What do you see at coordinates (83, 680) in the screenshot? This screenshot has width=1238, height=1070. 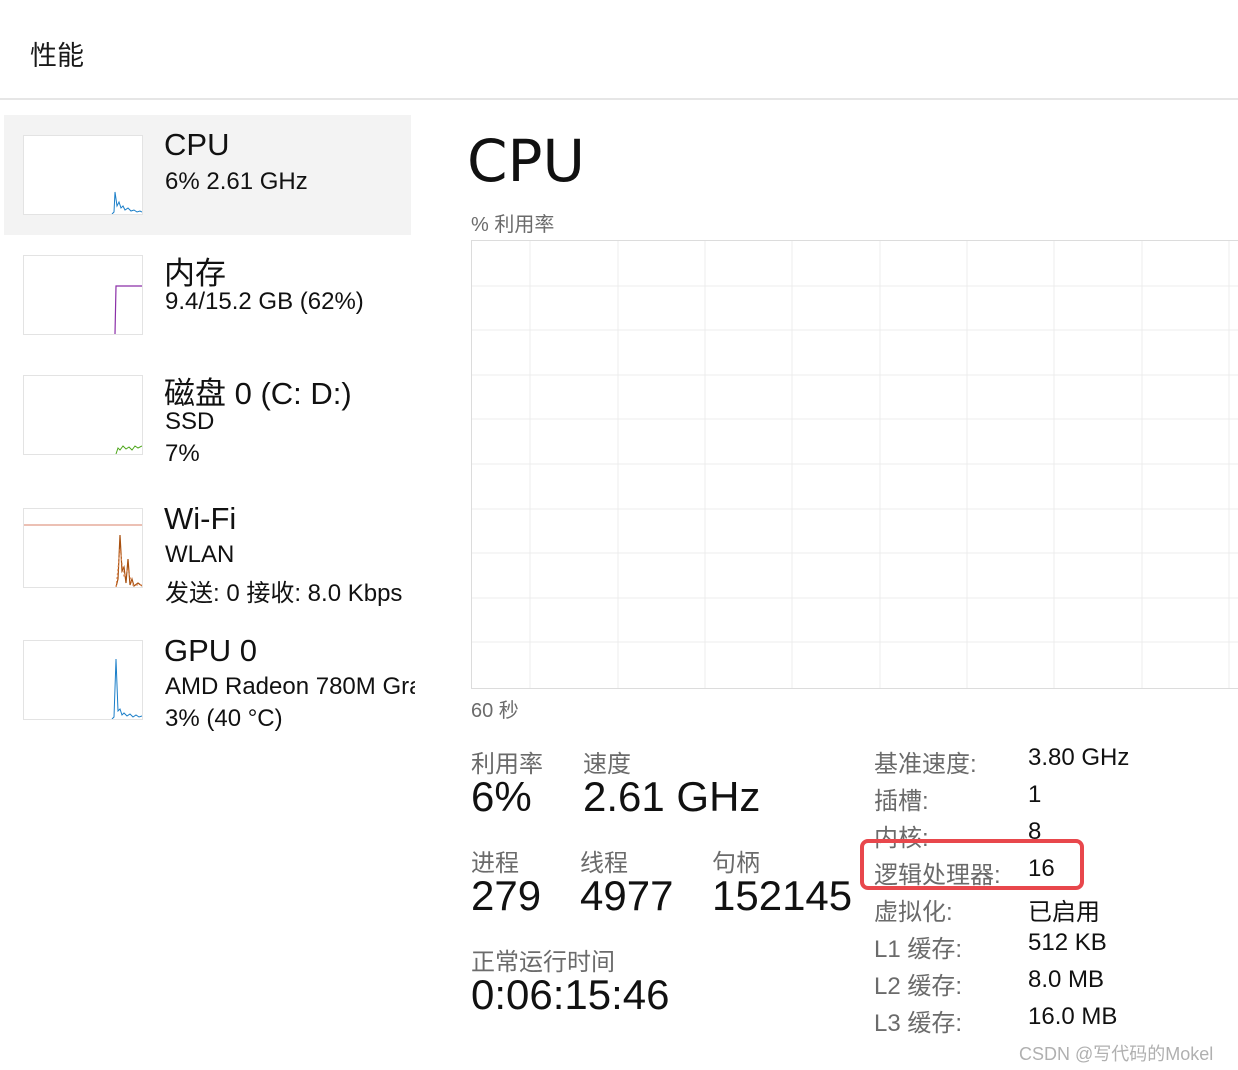 I see `gpu-thumbnail-graph` at bounding box center [83, 680].